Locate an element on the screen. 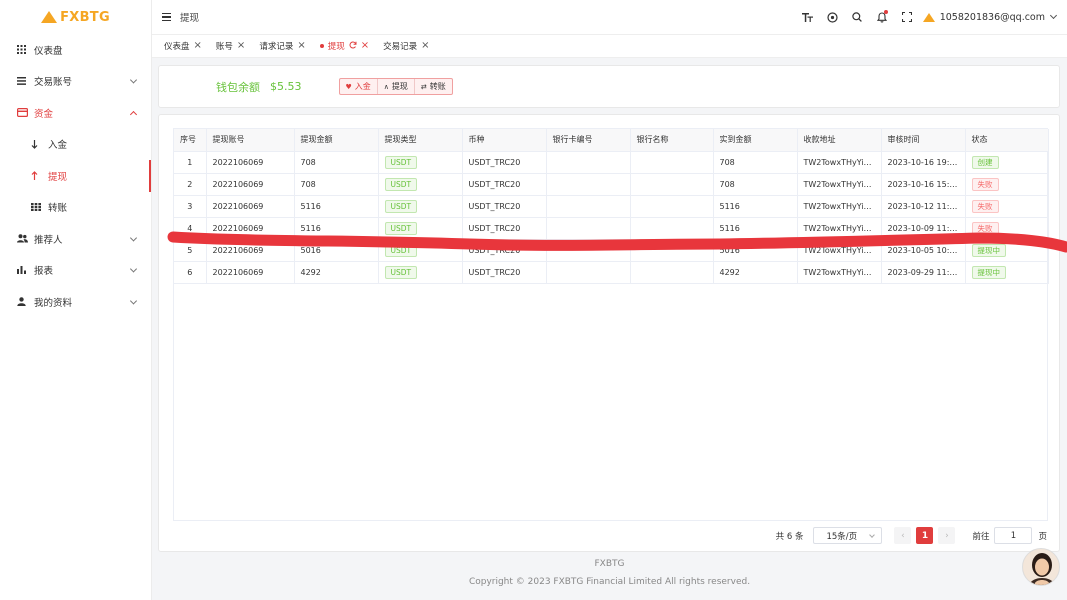 The width and height of the screenshot is (1067, 600). logo: FXBTG is located at coordinates (75, 17).